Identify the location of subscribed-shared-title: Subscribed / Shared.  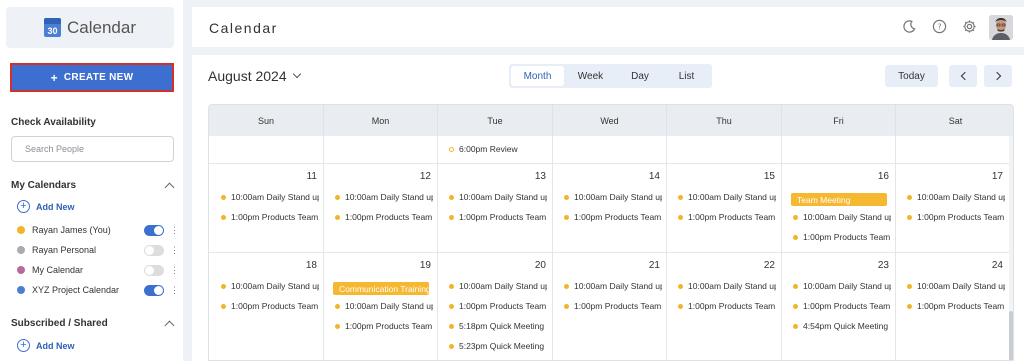
(59, 323).